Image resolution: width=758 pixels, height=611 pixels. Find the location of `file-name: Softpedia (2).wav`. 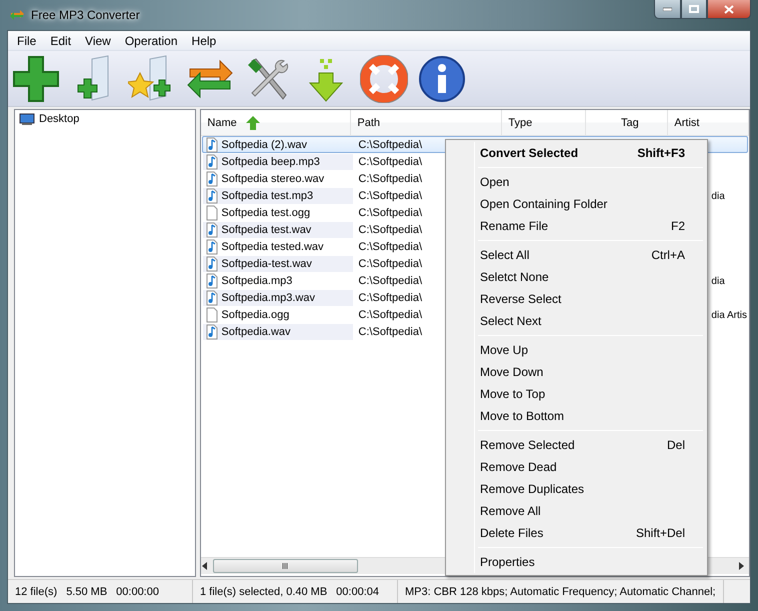

file-name: Softpedia (2).wav is located at coordinates (264, 145).